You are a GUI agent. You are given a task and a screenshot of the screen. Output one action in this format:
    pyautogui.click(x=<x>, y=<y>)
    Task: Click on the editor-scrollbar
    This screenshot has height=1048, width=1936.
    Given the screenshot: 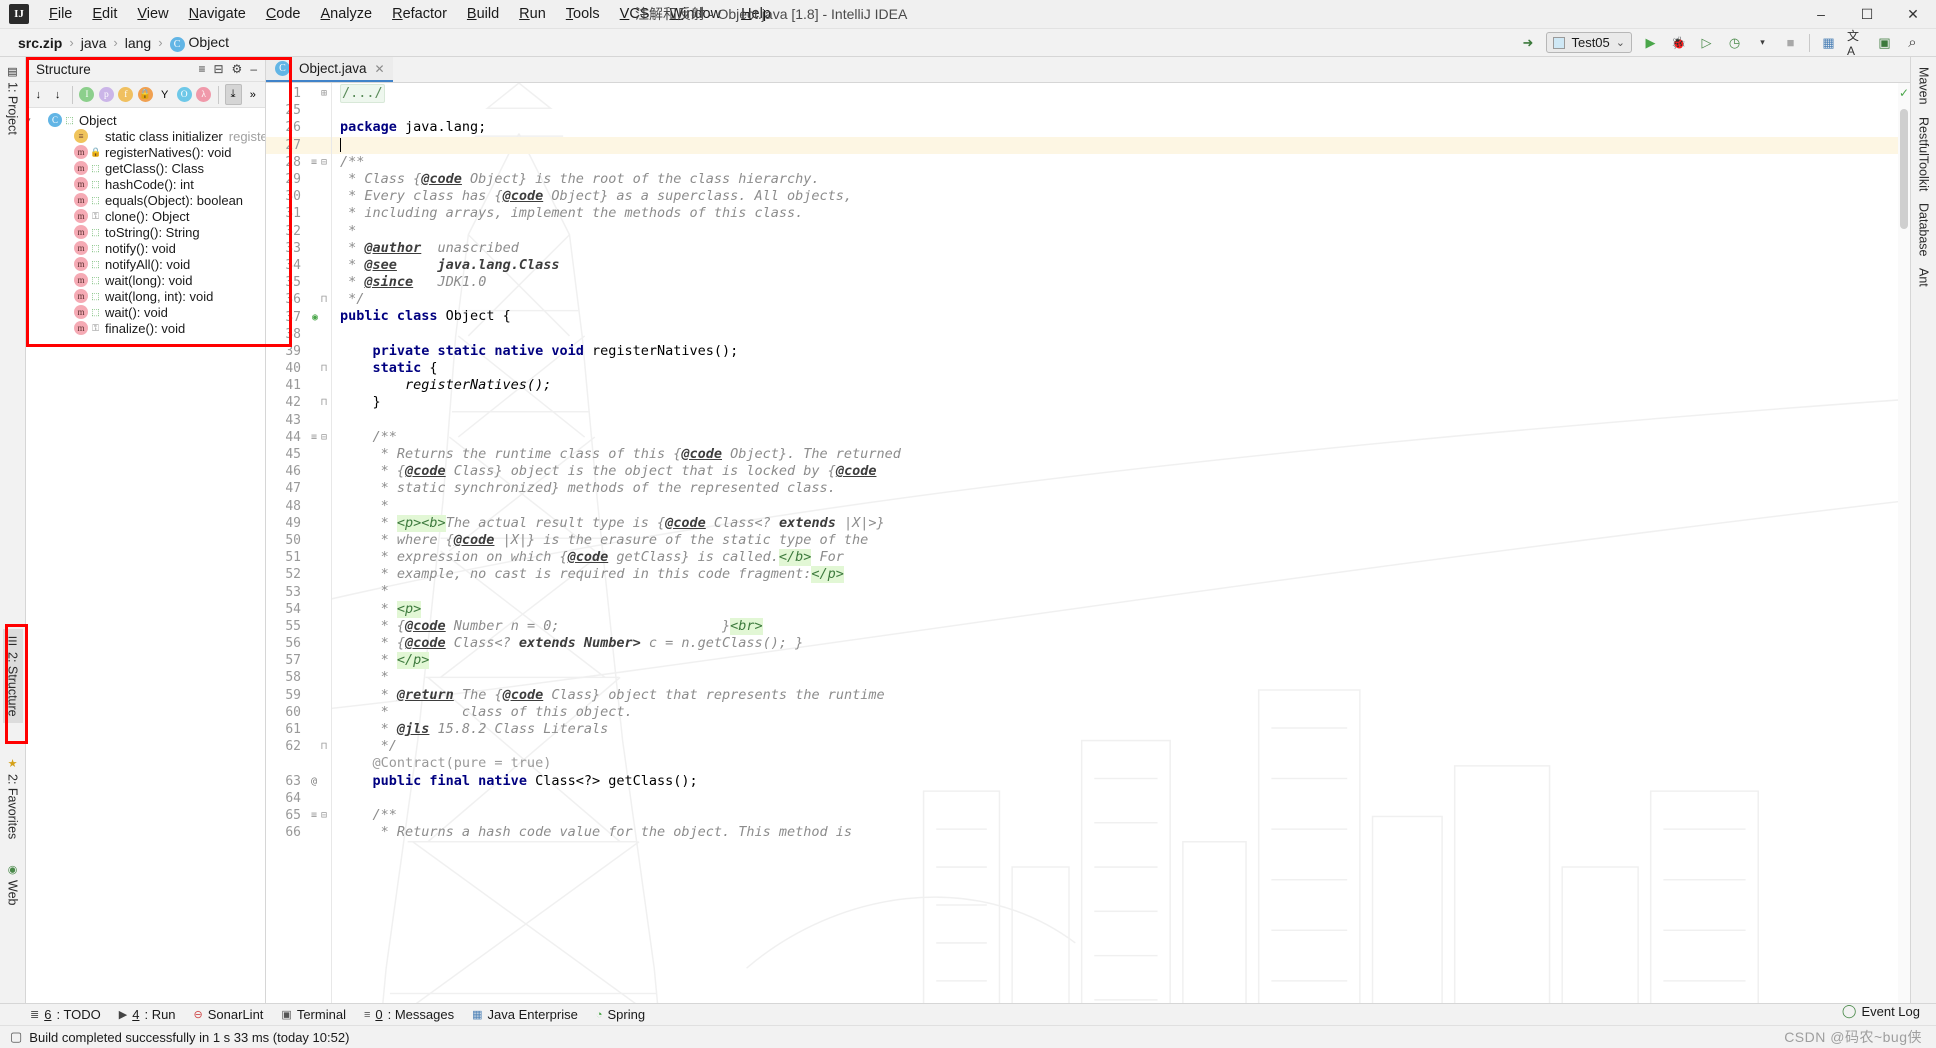 What is the action you would take?
    pyautogui.click(x=1904, y=543)
    